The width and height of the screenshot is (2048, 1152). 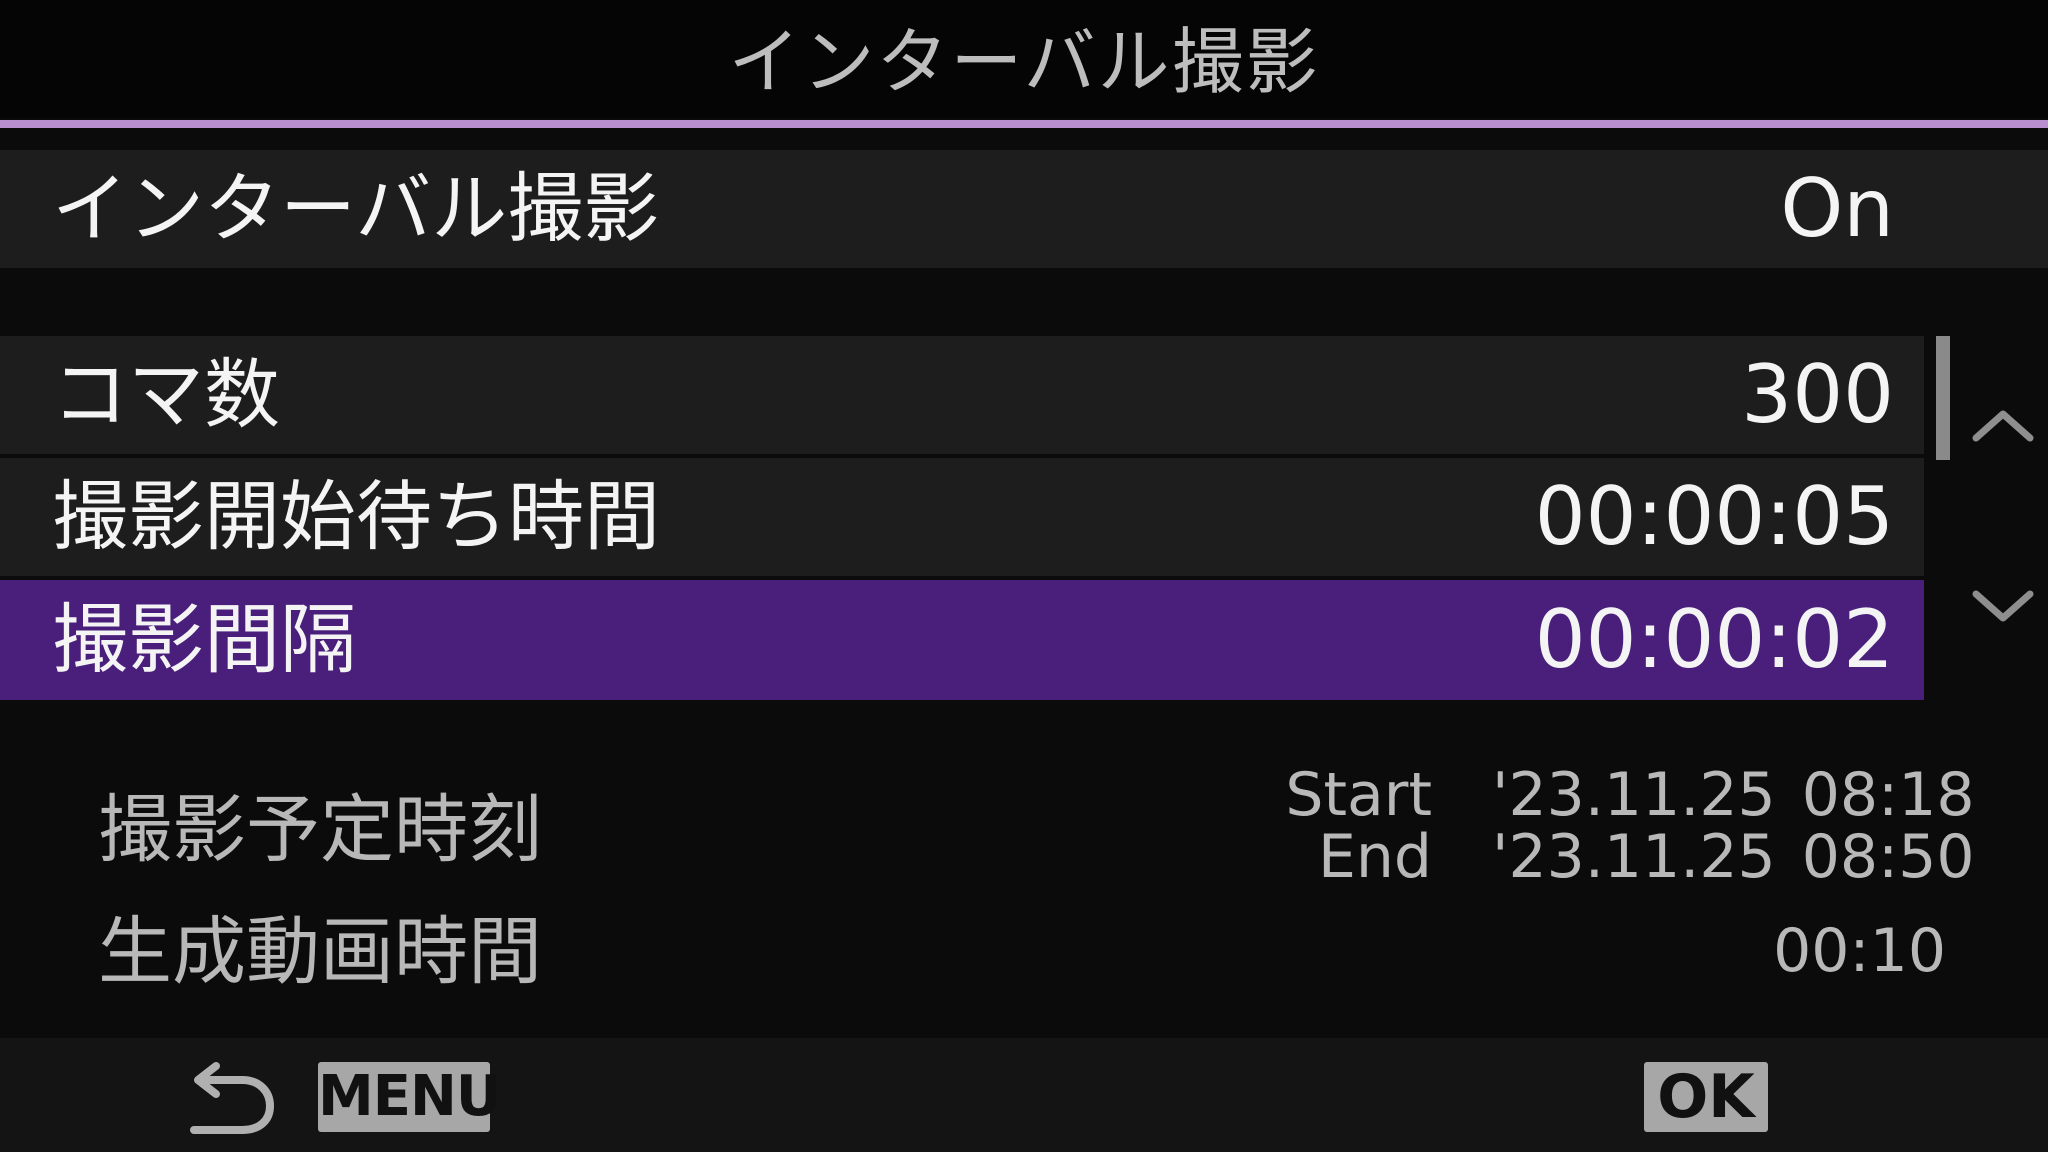 What do you see at coordinates (409, 1097) in the screenshot?
I see `menu-button: MENU` at bounding box center [409, 1097].